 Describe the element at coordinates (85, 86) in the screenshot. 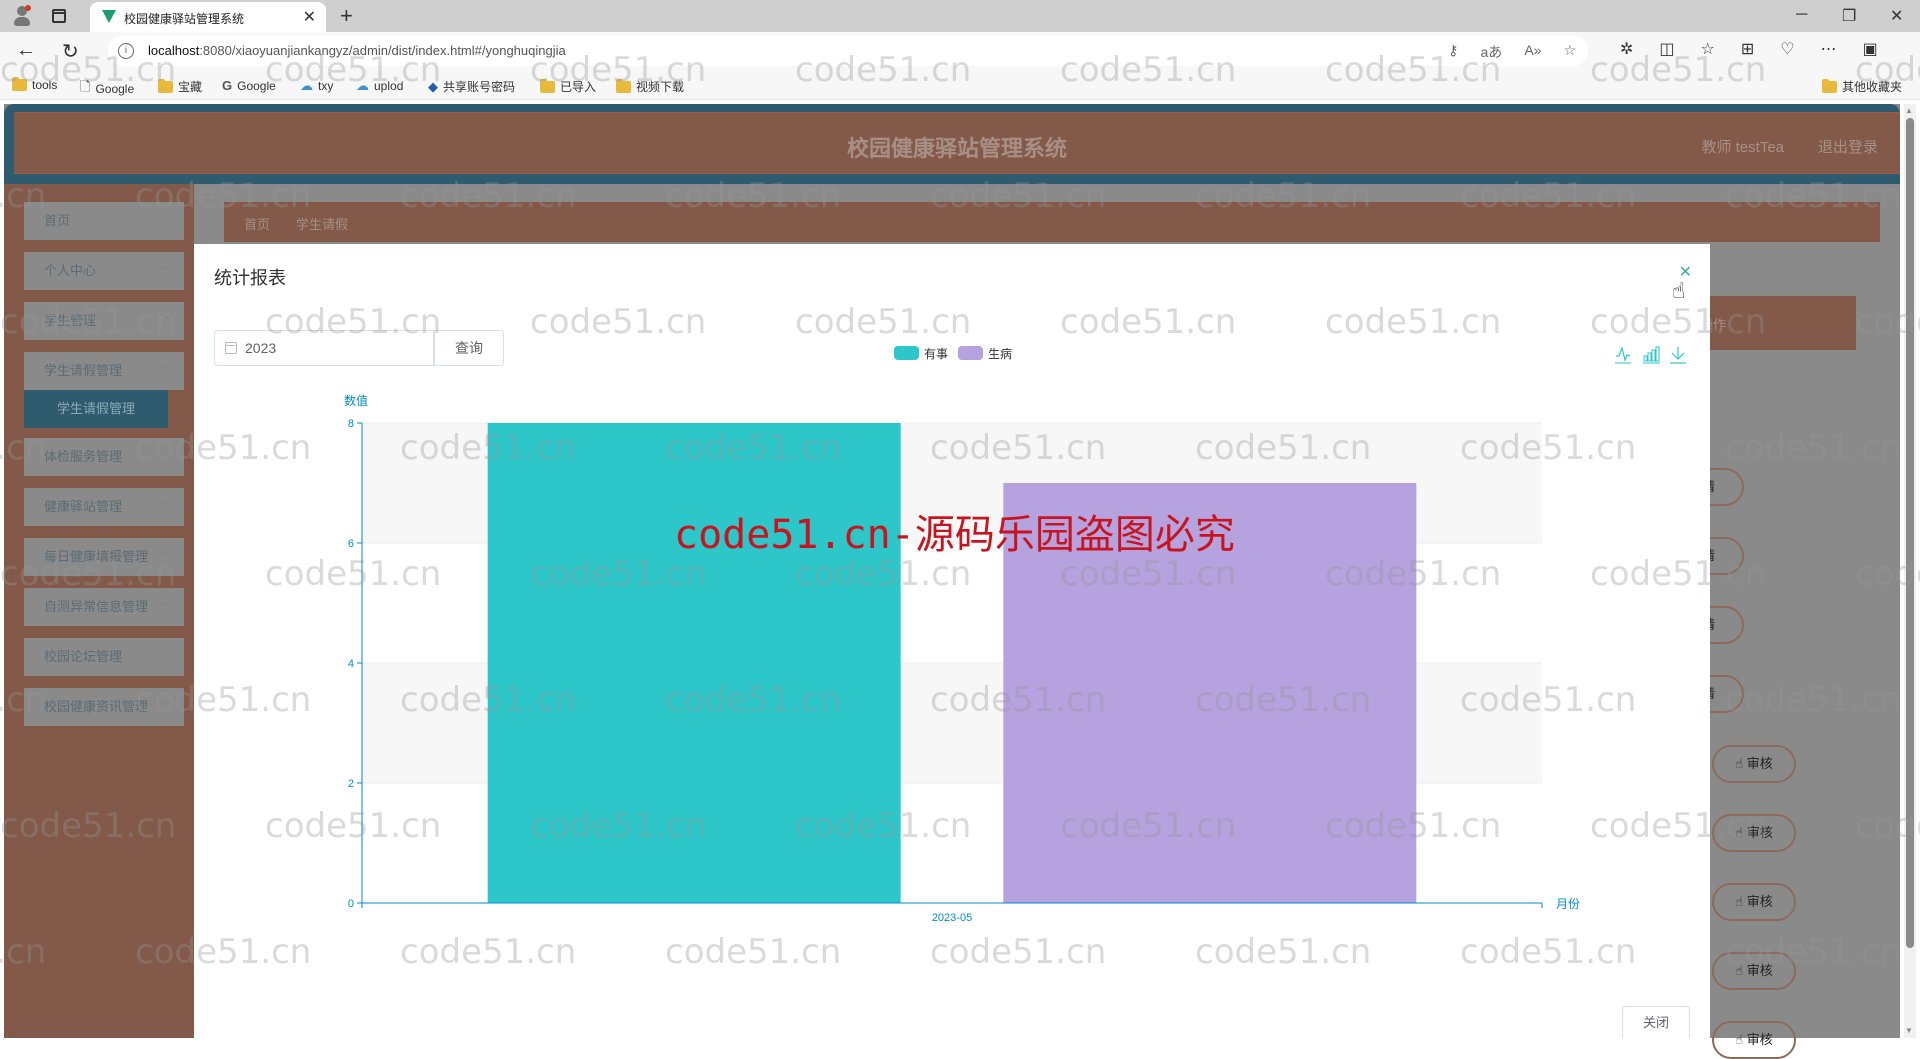

I see `page-icon: 🗋` at that location.